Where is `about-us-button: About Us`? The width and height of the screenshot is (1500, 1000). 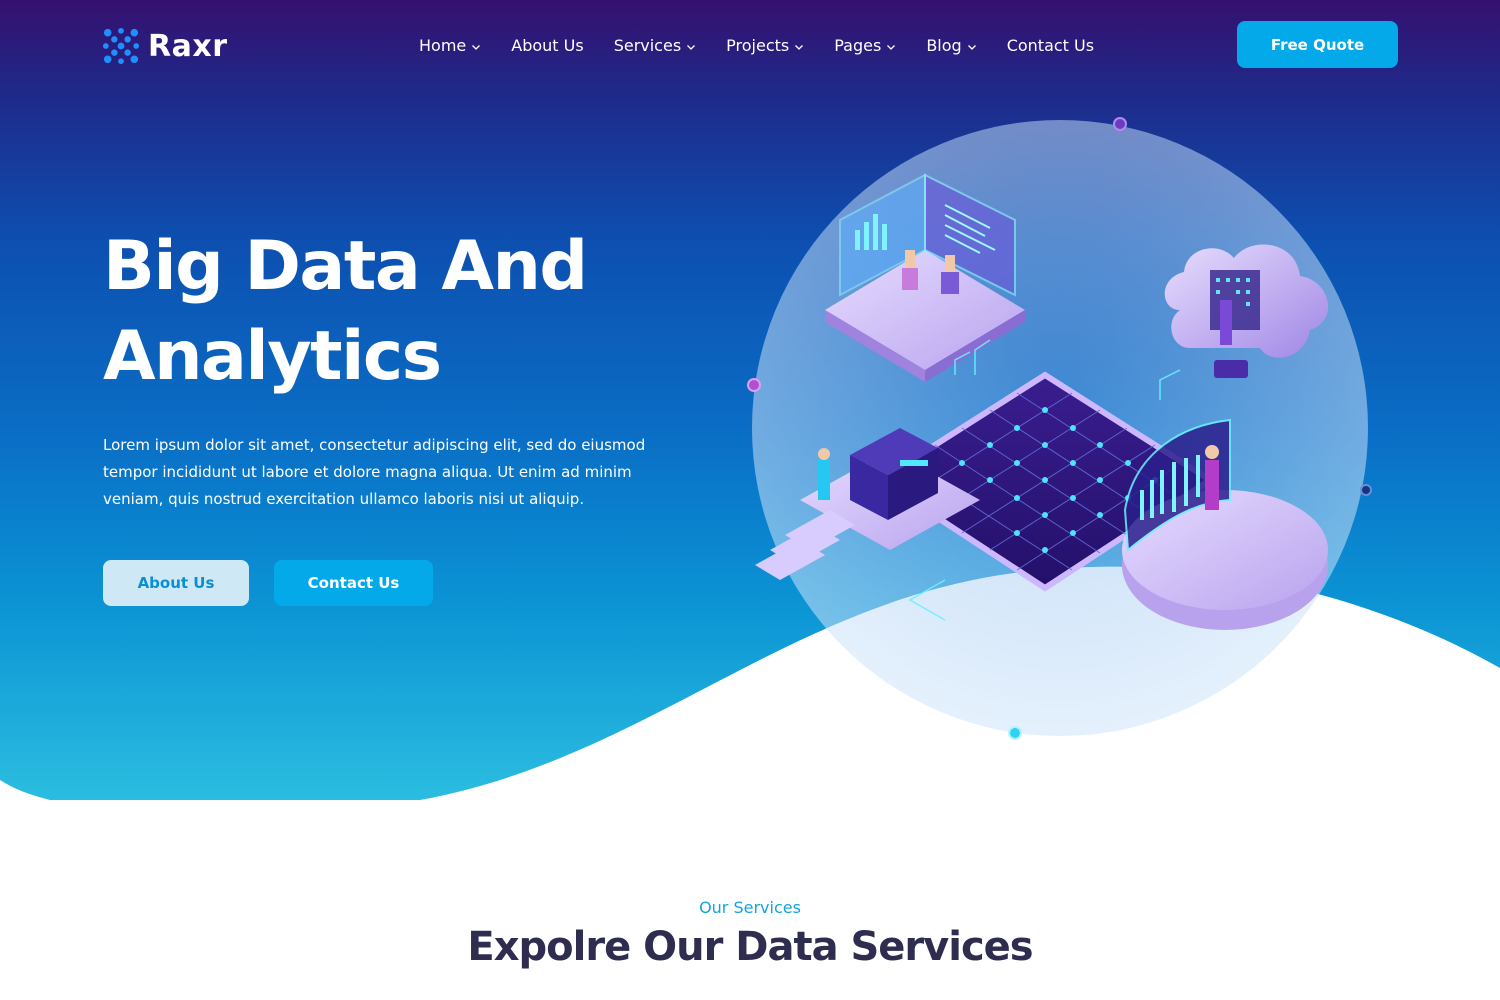
about-us-button: About Us is located at coordinates (176, 583).